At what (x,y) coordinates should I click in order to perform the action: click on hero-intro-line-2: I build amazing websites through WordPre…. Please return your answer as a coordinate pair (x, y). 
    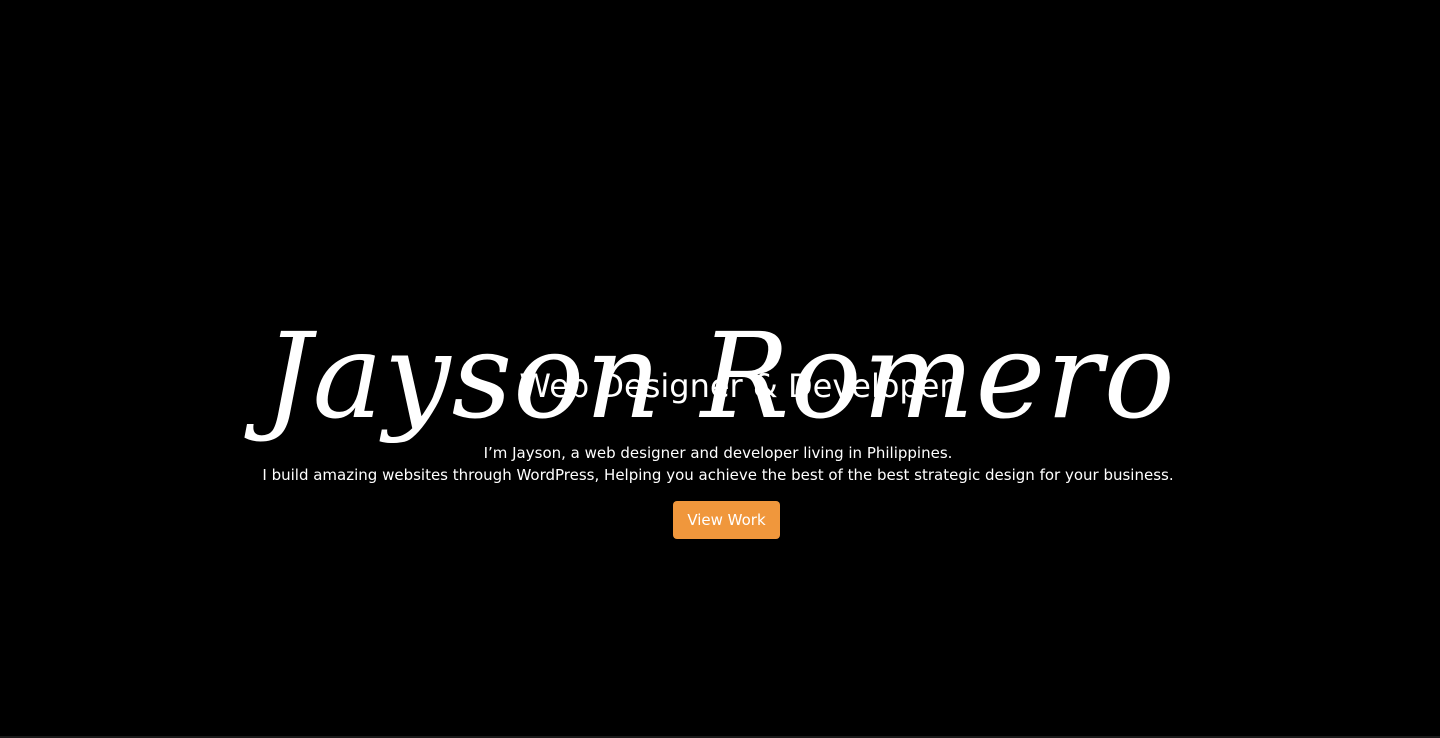
    Looking at the image, I should click on (718, 475).